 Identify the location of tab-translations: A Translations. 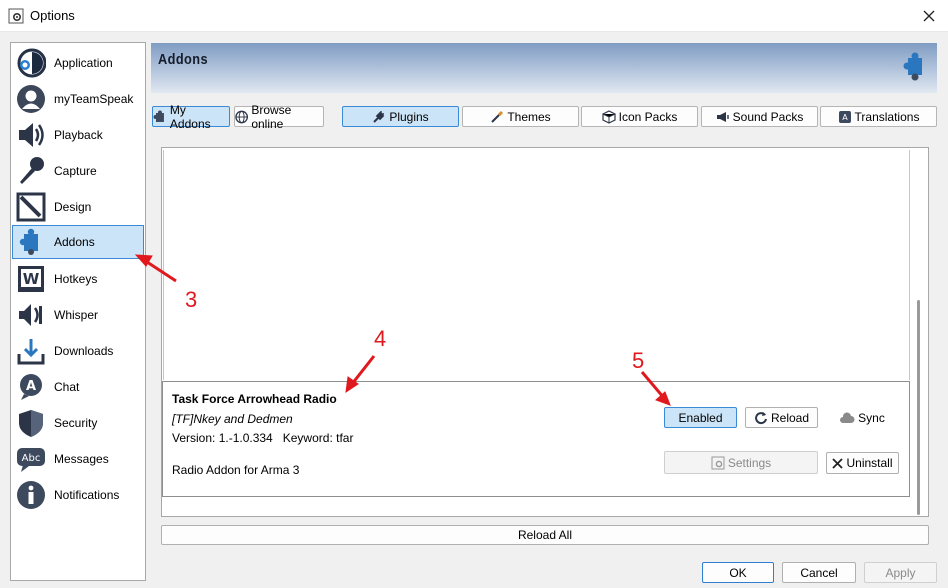
(878, 116).